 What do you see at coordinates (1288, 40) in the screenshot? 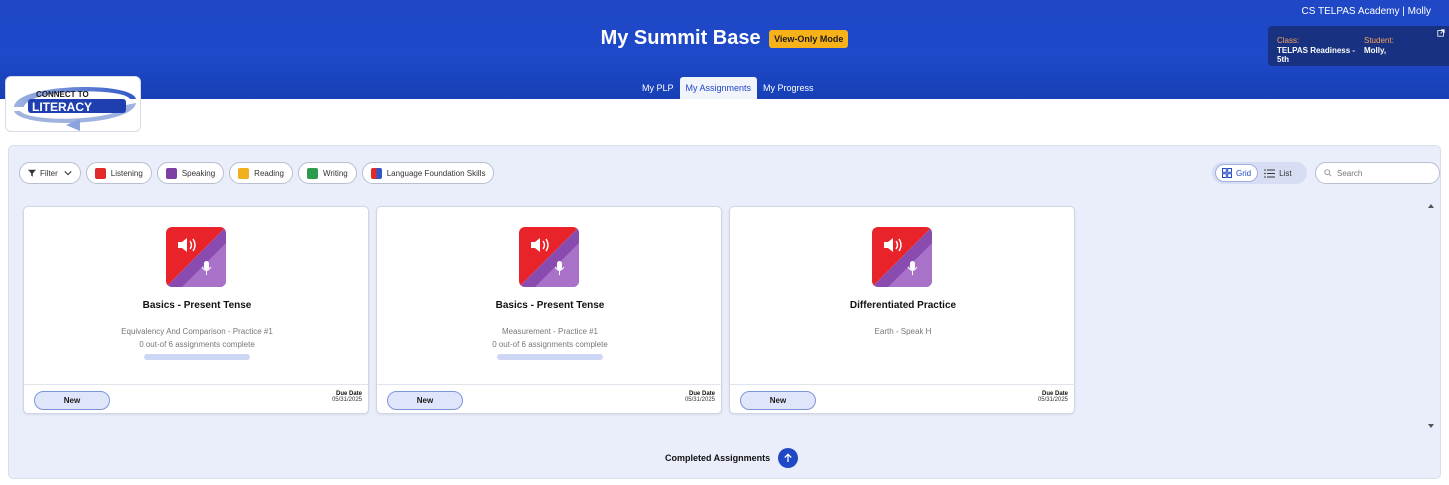
I see `class-label: Class:` at bounding box center [1288, 40].